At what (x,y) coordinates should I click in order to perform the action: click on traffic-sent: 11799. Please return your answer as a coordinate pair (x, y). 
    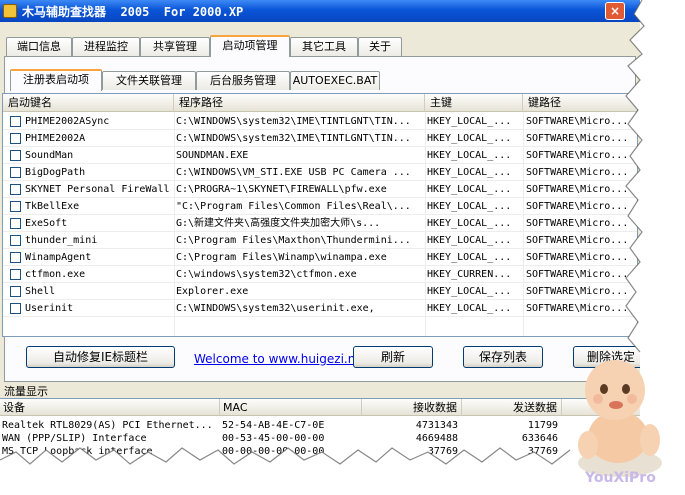
    Looking at the image, I should click on (542, 425).